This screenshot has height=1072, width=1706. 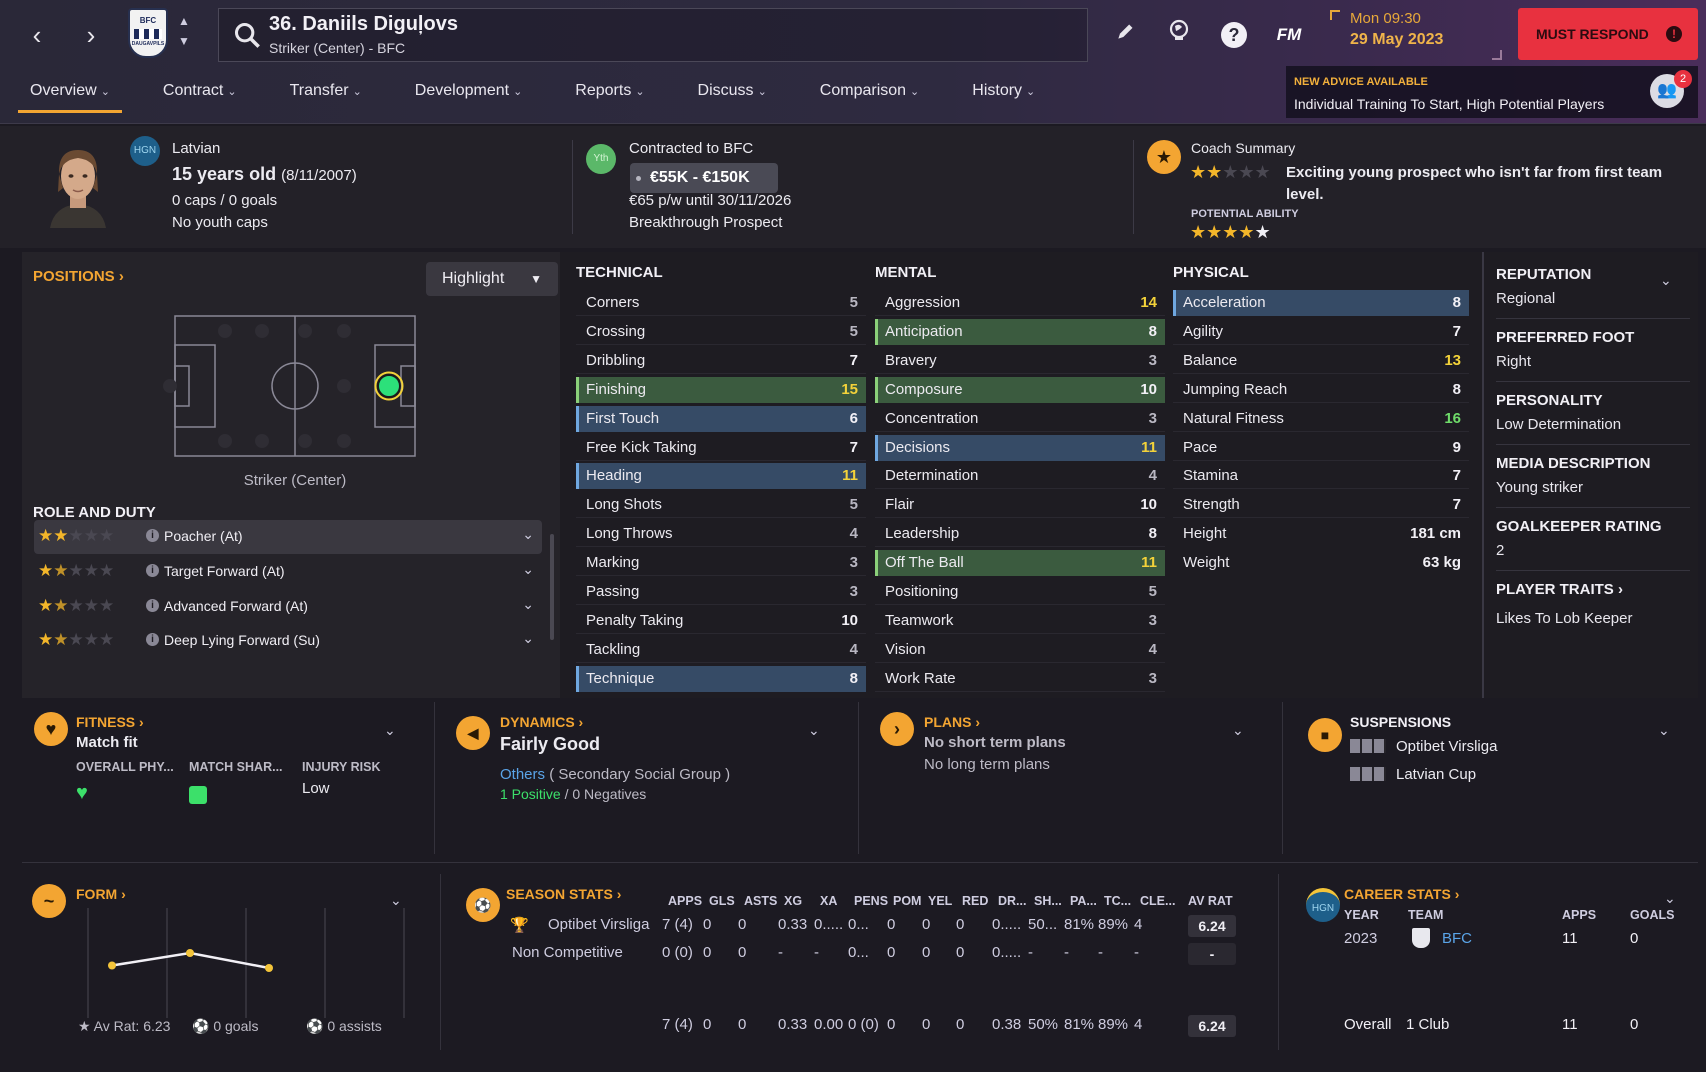 What do you see at coordinates (1321, 563) in the screenshot?
I see `attribute-weight: Weight 63 kg` at bounding box center [1321, 563].